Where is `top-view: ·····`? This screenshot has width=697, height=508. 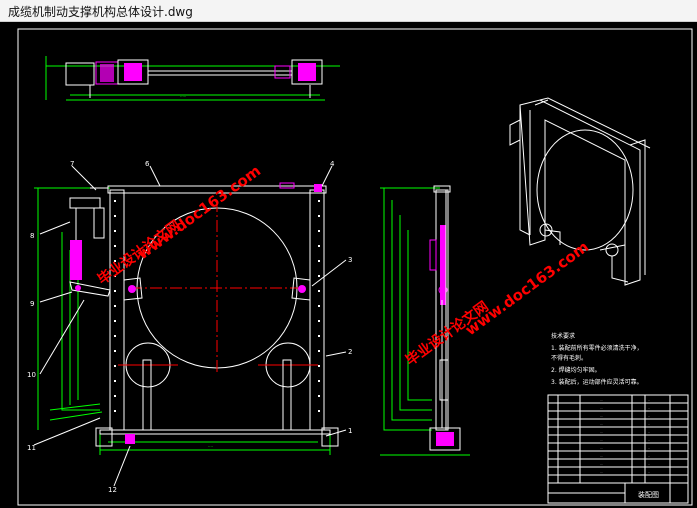
top-view: ····· is located at coordinates (192, 78).